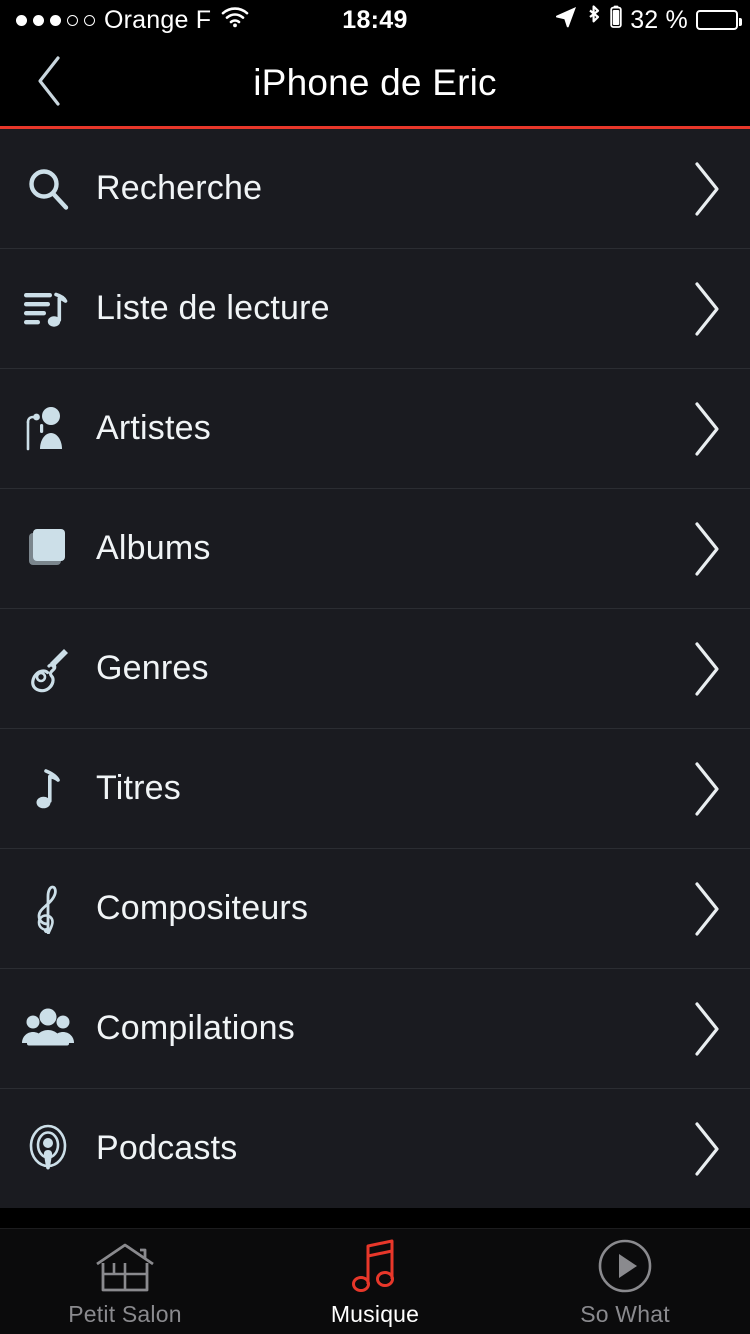  I want to click on list-item-label: Liste de lecture, so click(213, 308).